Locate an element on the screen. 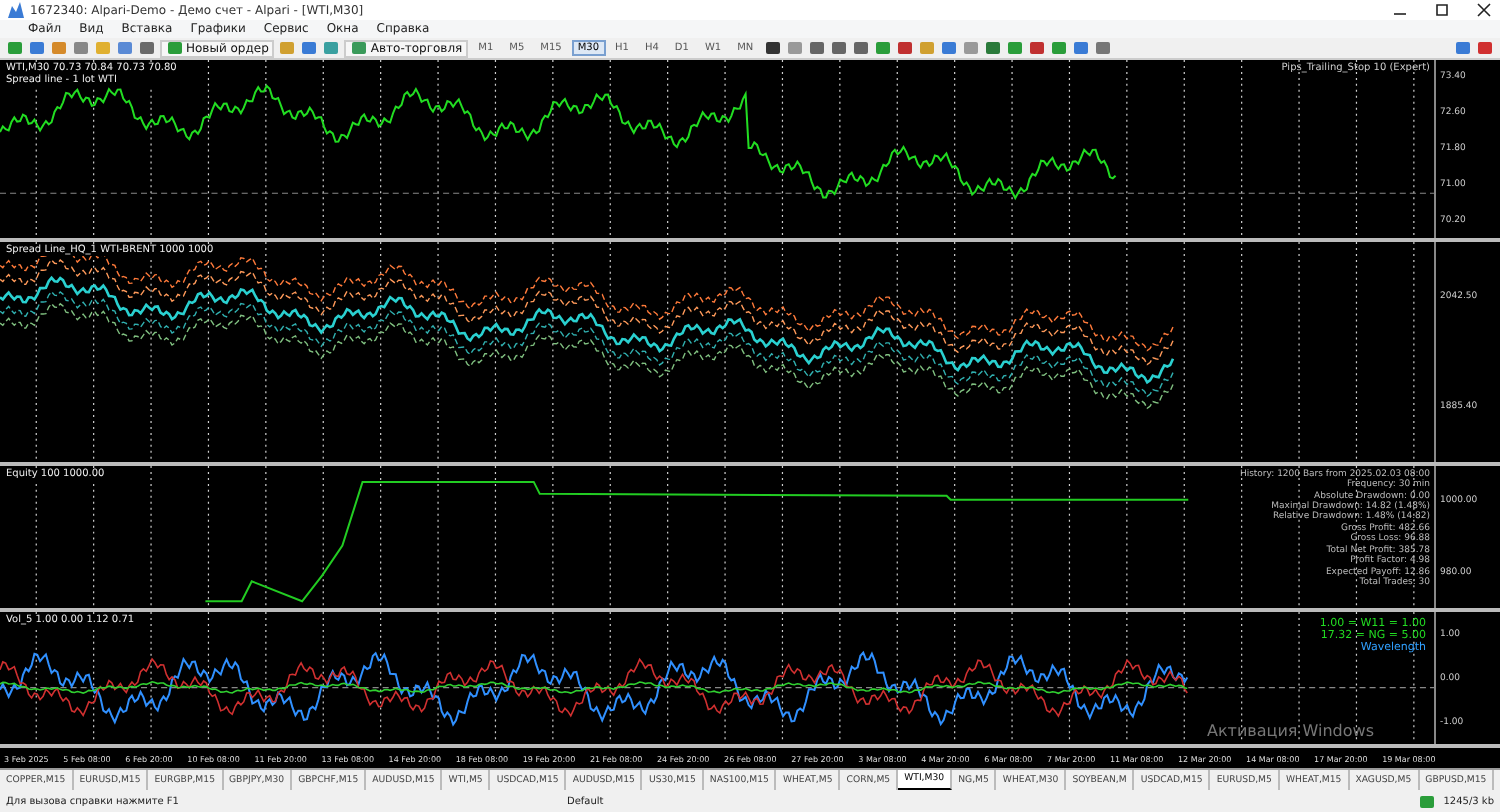 The height and width of the screenshot is (812, 1500). maximize-icon is located at coordinates (1442, 10).